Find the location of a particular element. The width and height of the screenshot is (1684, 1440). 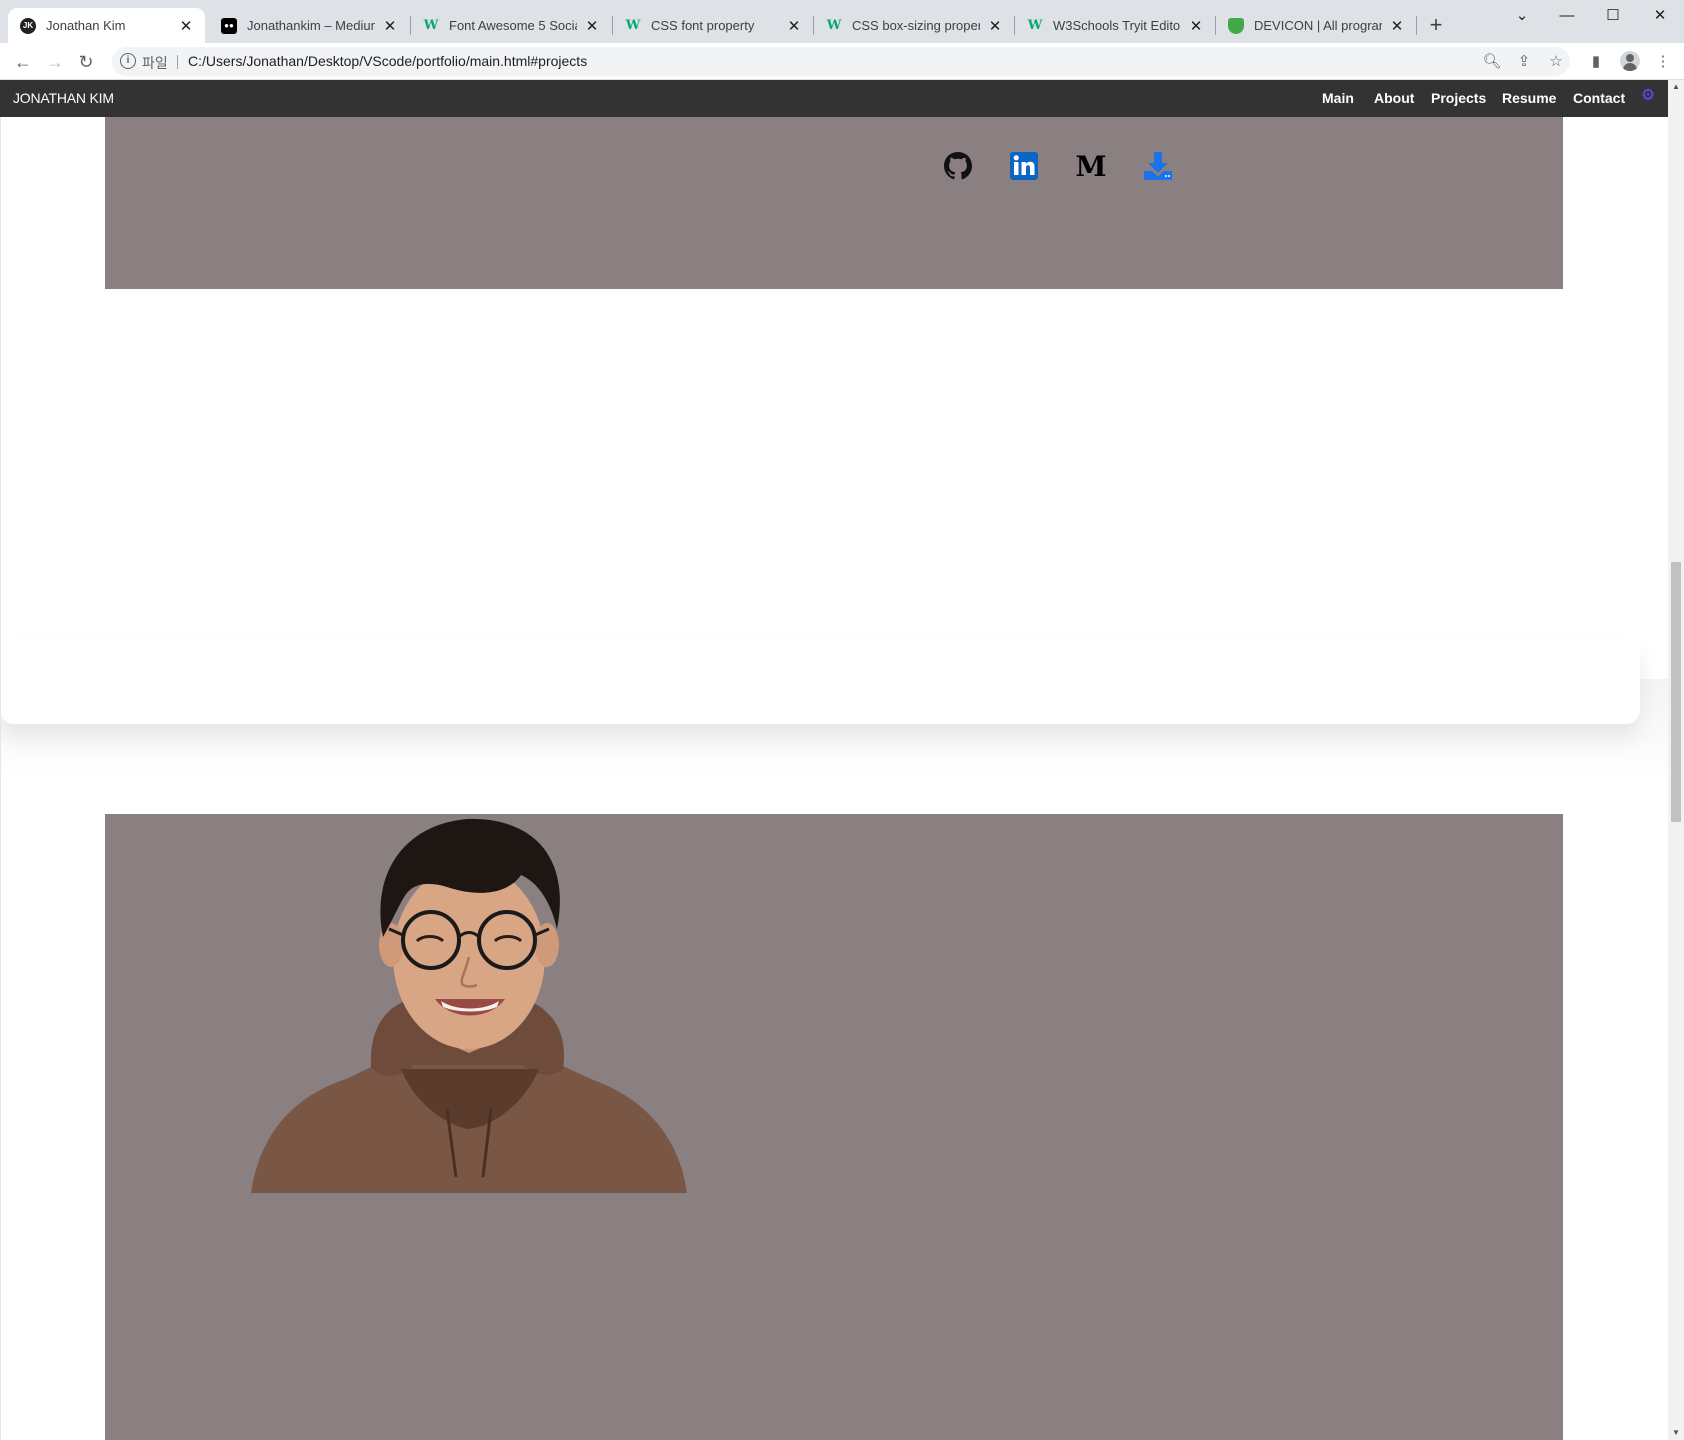

jk-logo-icon: JK is located at coordinates (28, 25).